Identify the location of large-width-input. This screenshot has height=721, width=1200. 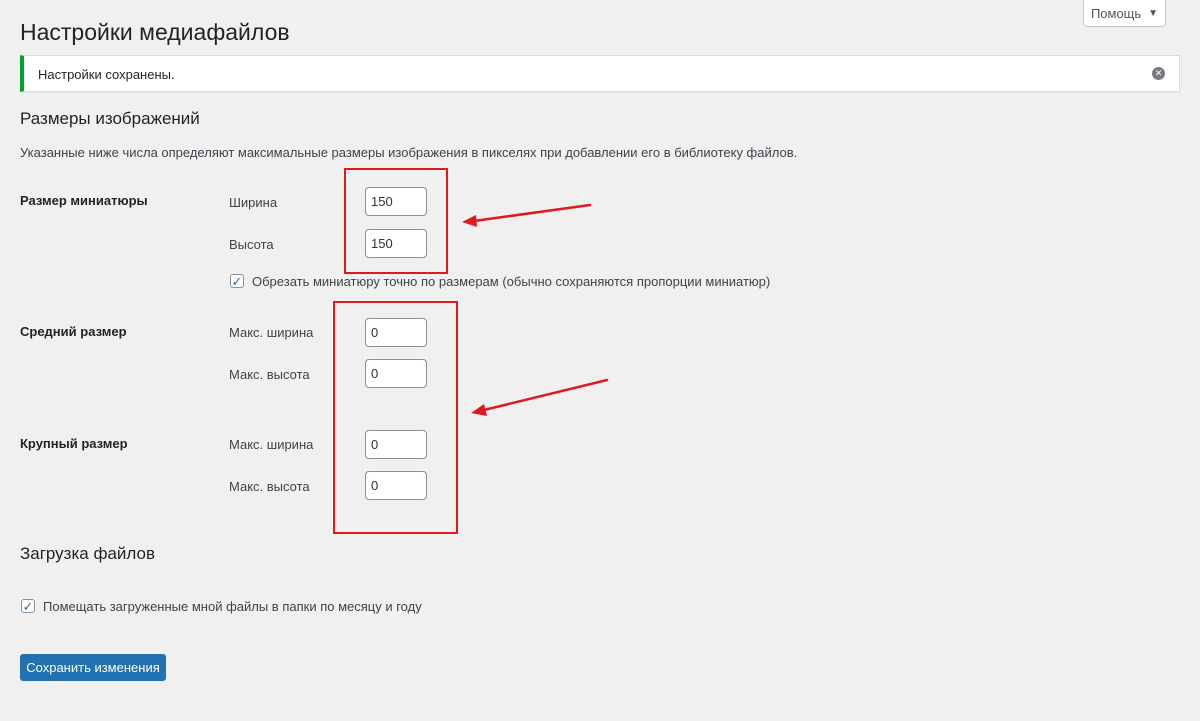
(396, 444).